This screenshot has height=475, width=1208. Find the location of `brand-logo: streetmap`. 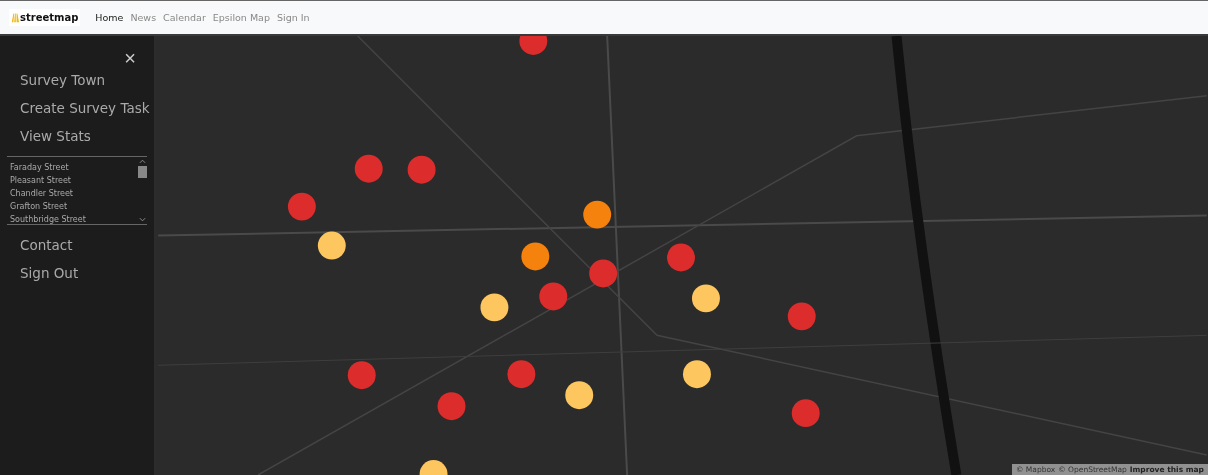

brand-logo: streetmap is located at coordinates (45, 17).